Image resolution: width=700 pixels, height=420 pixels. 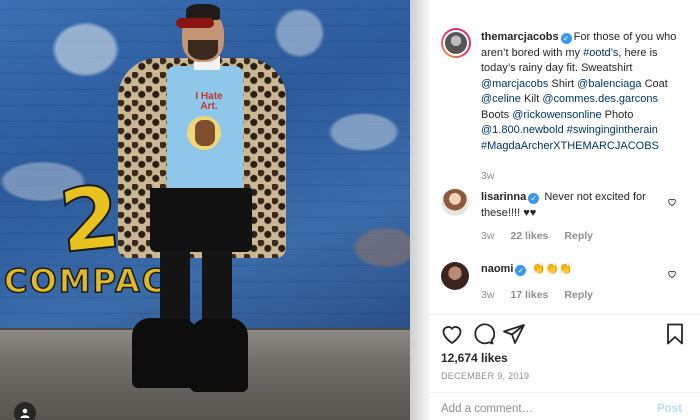 I want to click on post-comment-button: Post, so click(x=669, y=409).